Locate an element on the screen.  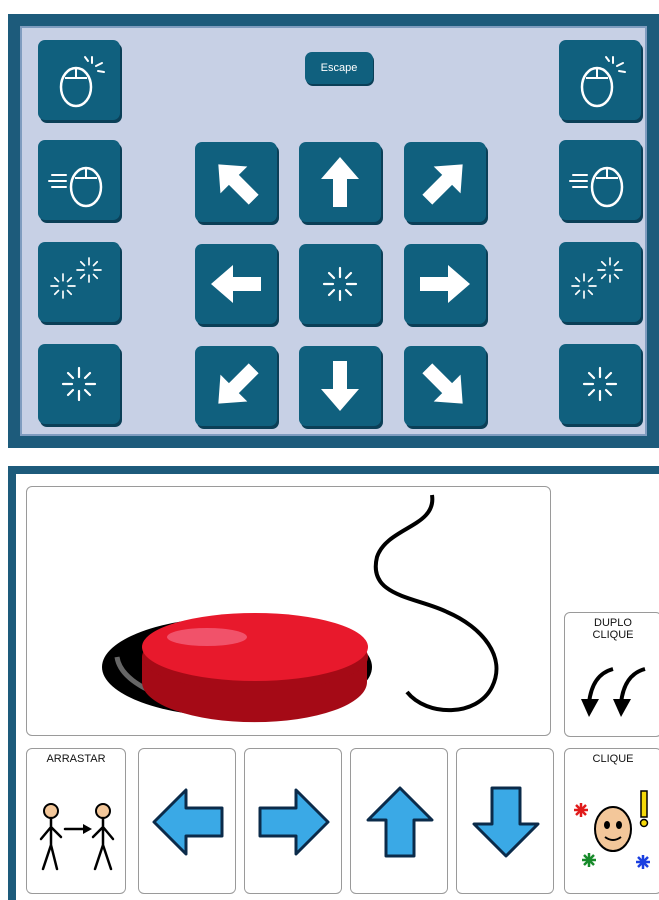
drag-card: ARRASTAR is located at coordinates (76, 821).